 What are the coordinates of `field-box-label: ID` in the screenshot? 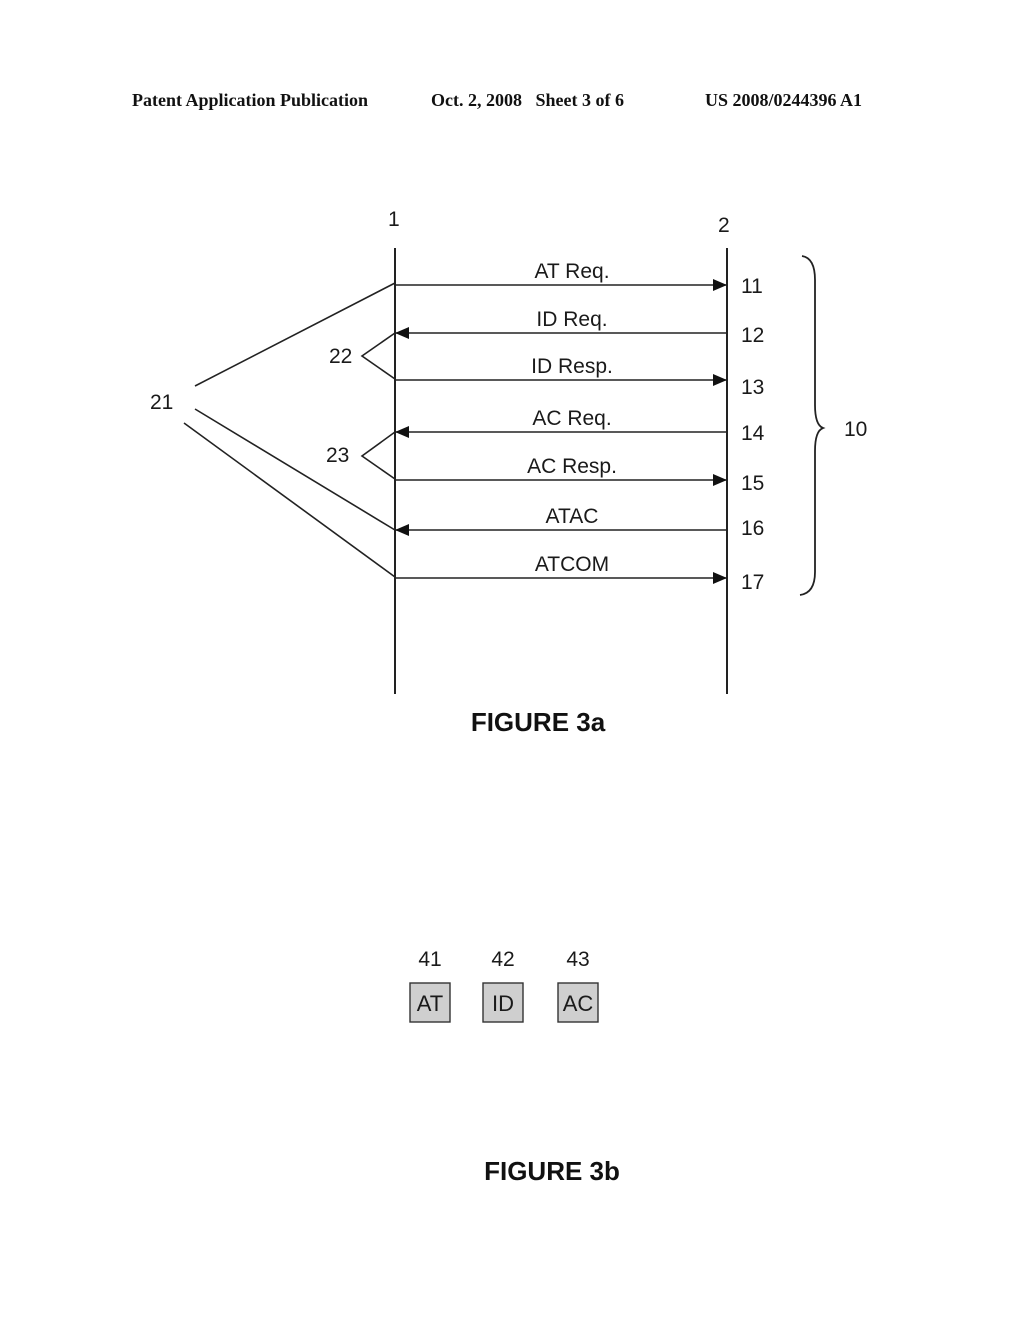 It's located at (503, 1003).